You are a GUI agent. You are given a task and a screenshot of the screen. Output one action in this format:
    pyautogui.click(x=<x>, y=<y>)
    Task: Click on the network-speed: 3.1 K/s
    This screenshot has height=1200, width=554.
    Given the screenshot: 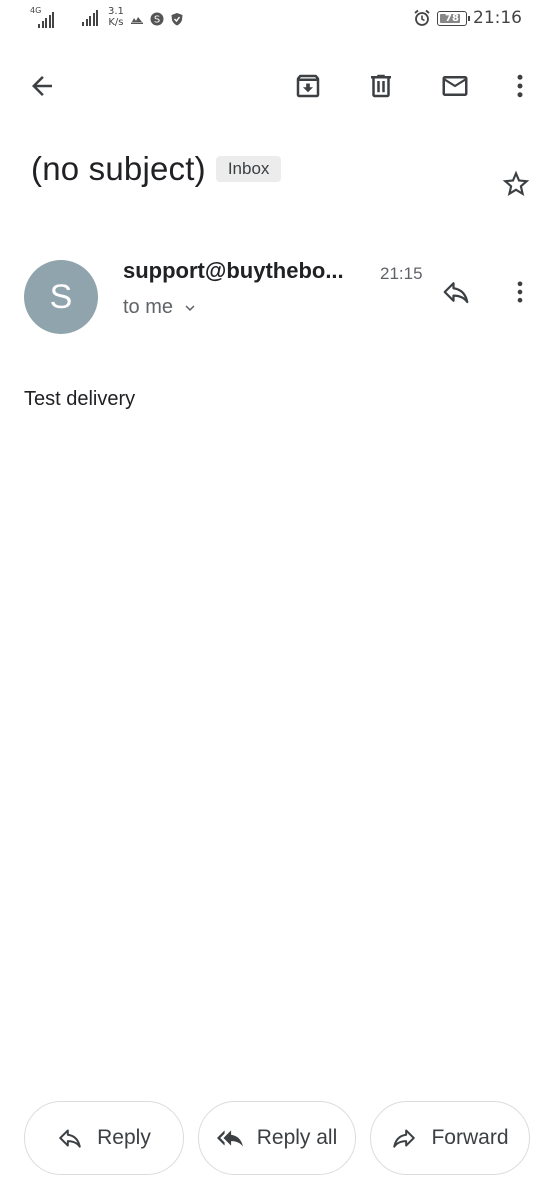 What is the action you would take?
    pyautogui.click(x=116, y=17)
    